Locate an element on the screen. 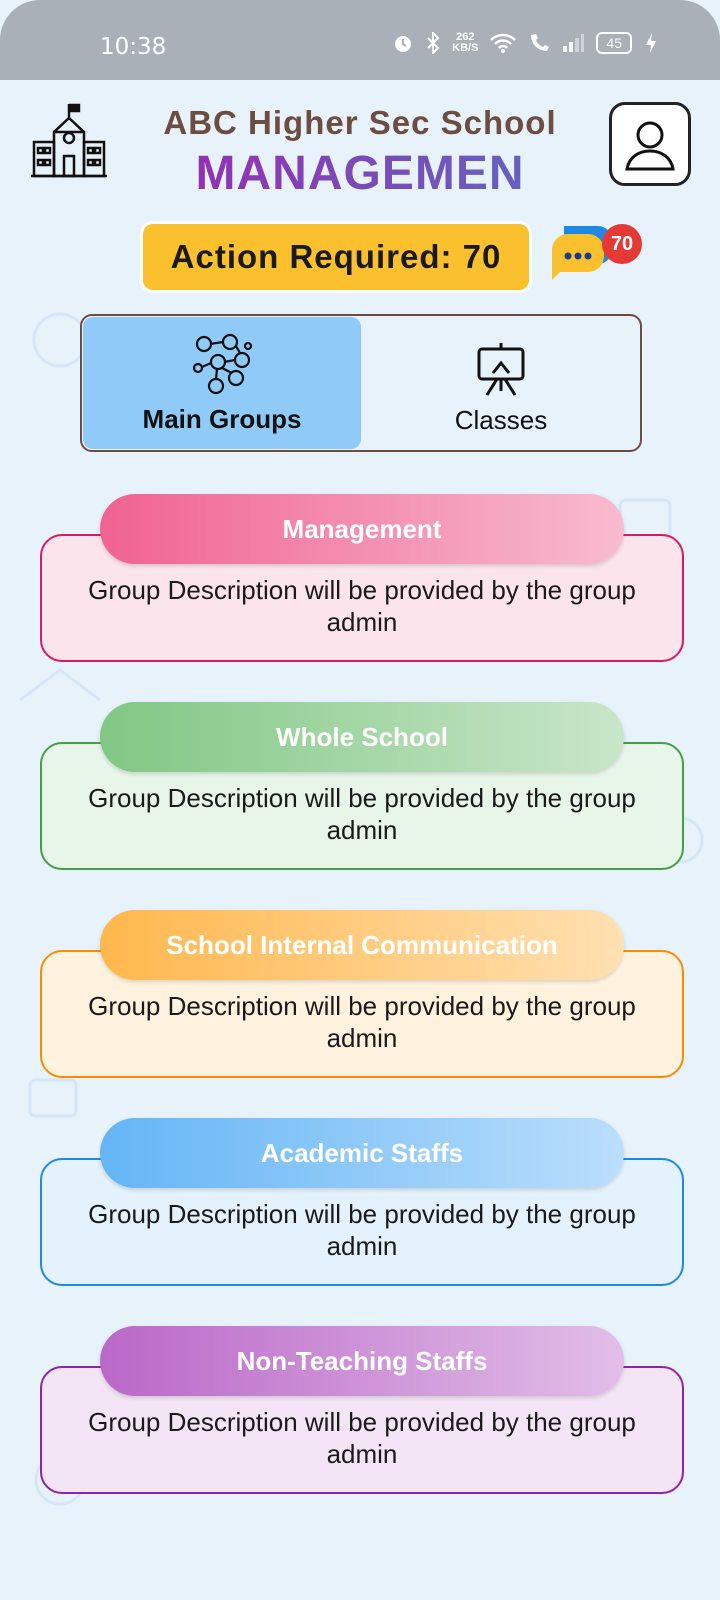 Image resolution: width=720 pixels, height=1600 pixels. group-title: School Internal Communication is located at coordinates (362, 945).